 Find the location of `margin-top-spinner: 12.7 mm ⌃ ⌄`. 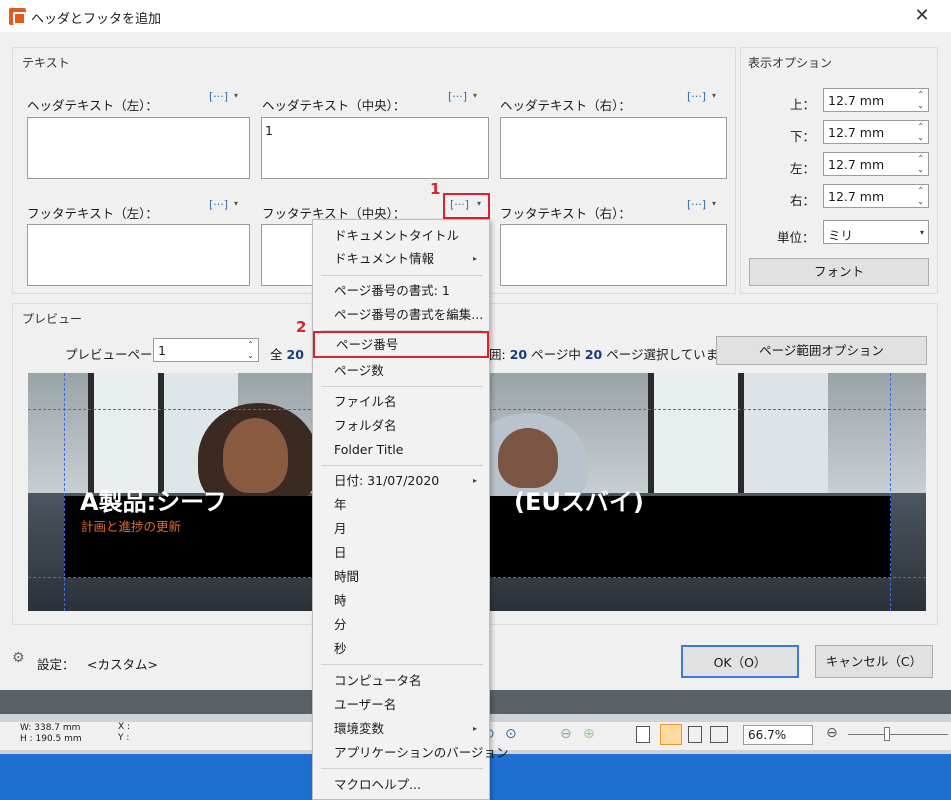

margin-top-spinner: 12.7 mm ⌃ ⌄ is located at coordinates (876, 100).